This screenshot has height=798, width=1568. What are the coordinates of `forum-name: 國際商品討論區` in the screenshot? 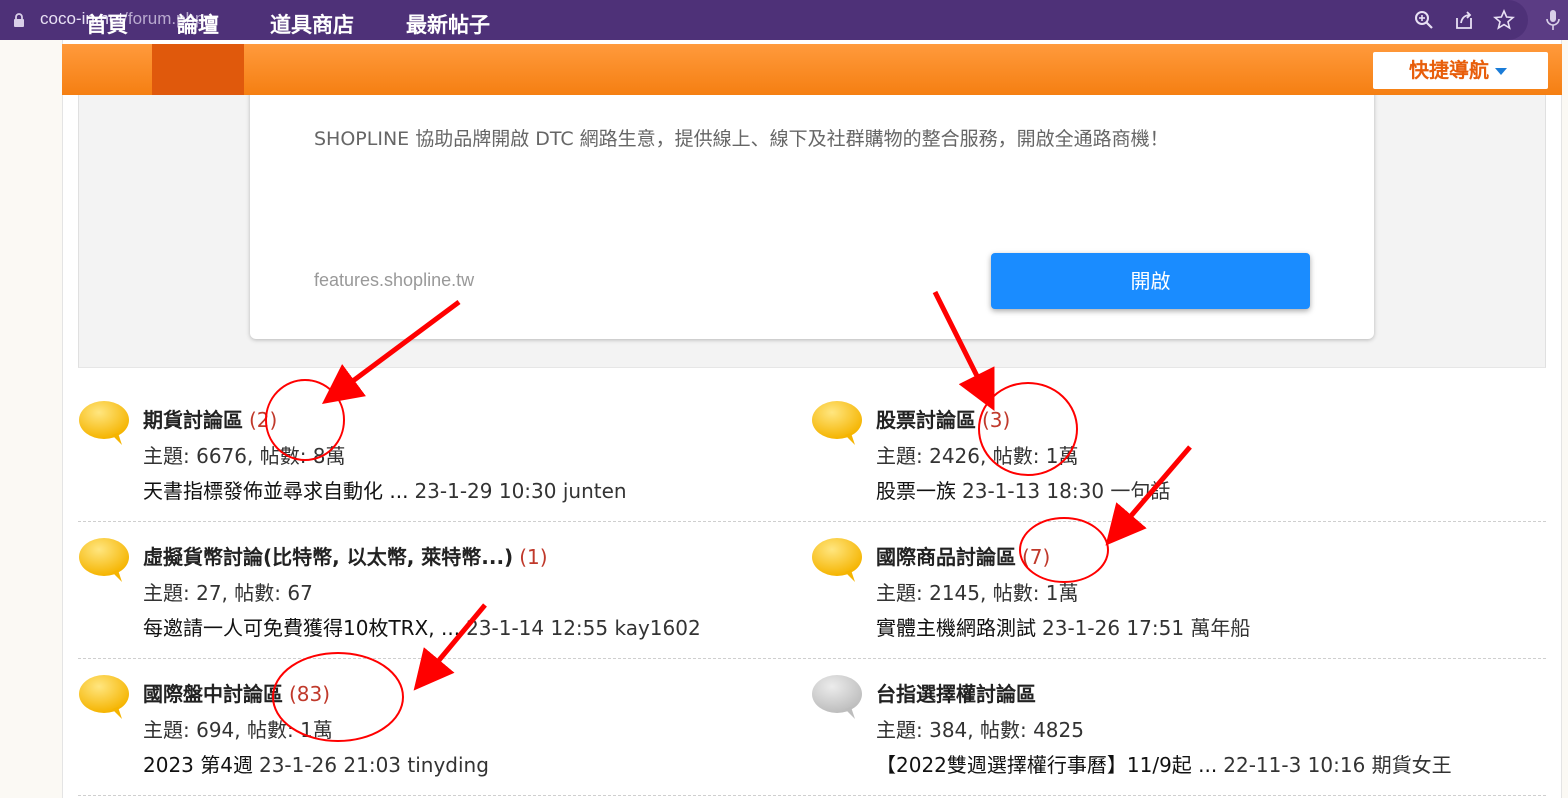 It's located at (946, 557).